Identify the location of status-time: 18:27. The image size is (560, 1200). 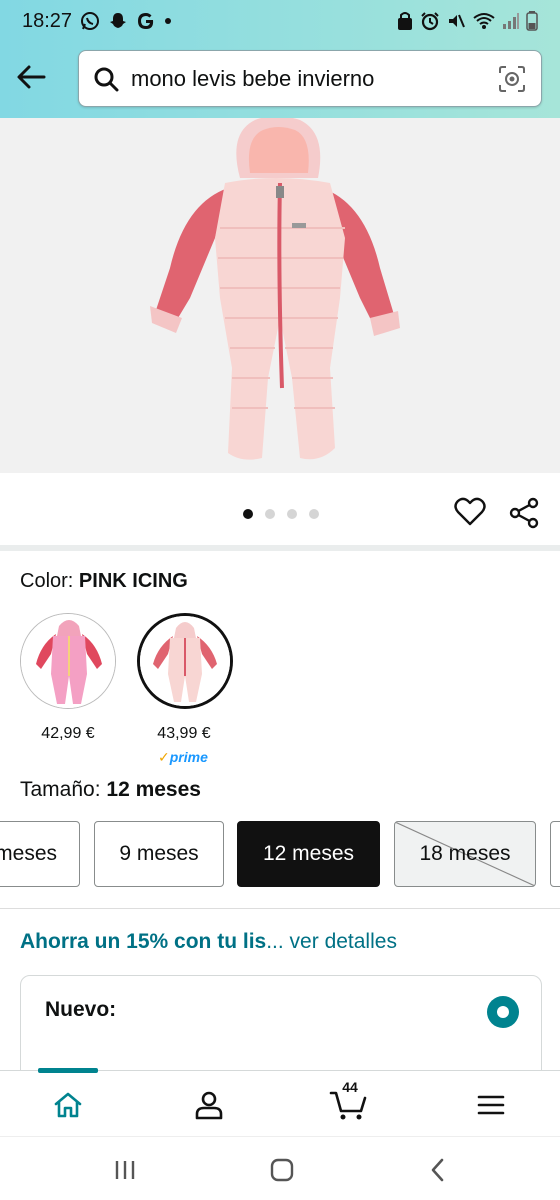
(47, 20).